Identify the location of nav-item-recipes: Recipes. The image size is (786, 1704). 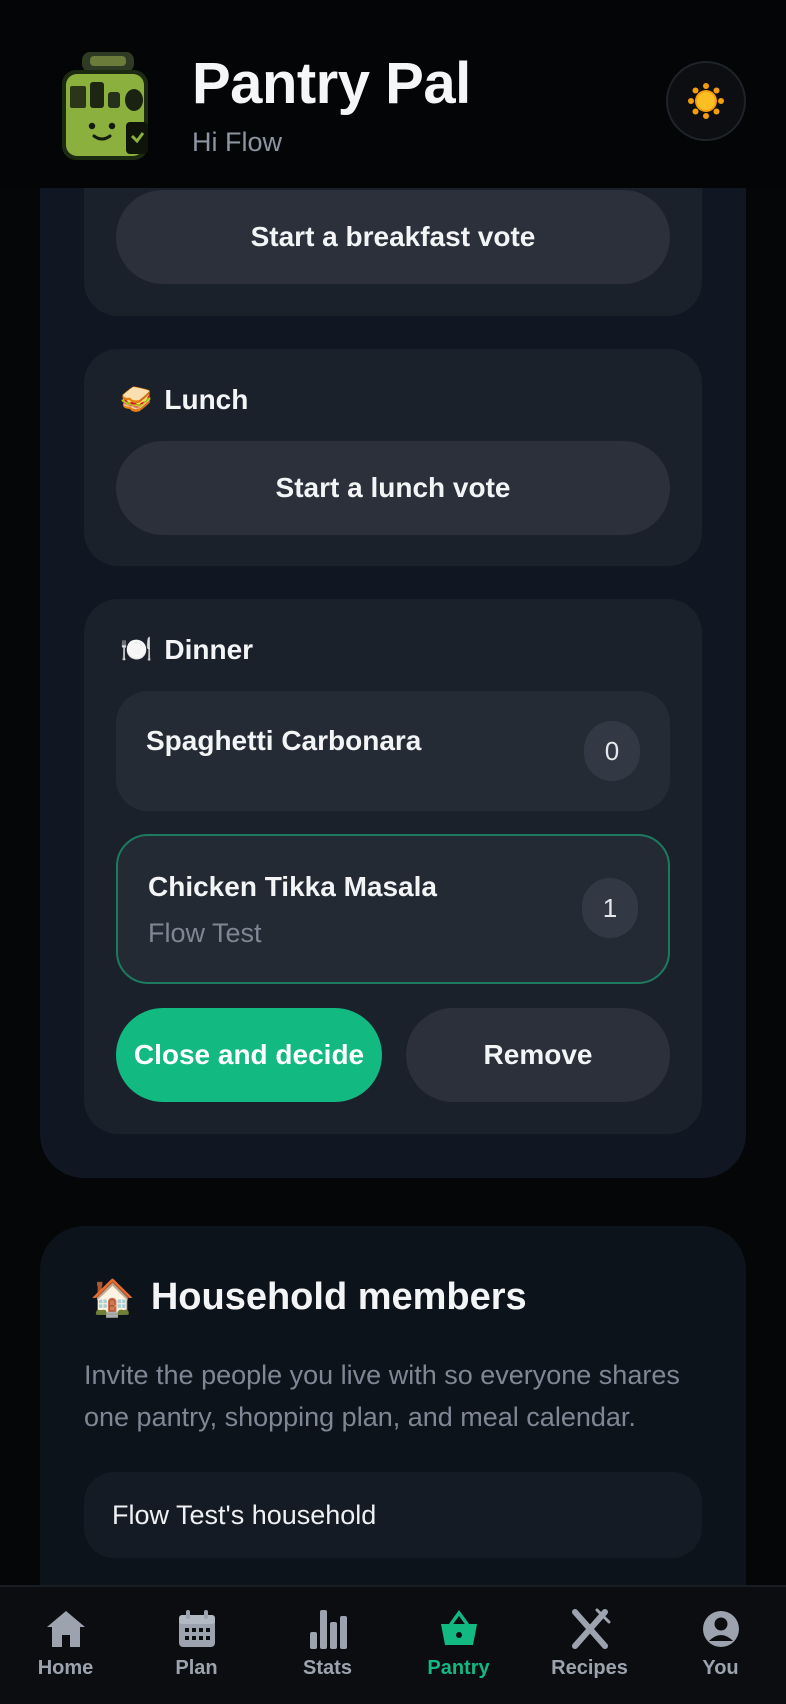
(589, 1645).